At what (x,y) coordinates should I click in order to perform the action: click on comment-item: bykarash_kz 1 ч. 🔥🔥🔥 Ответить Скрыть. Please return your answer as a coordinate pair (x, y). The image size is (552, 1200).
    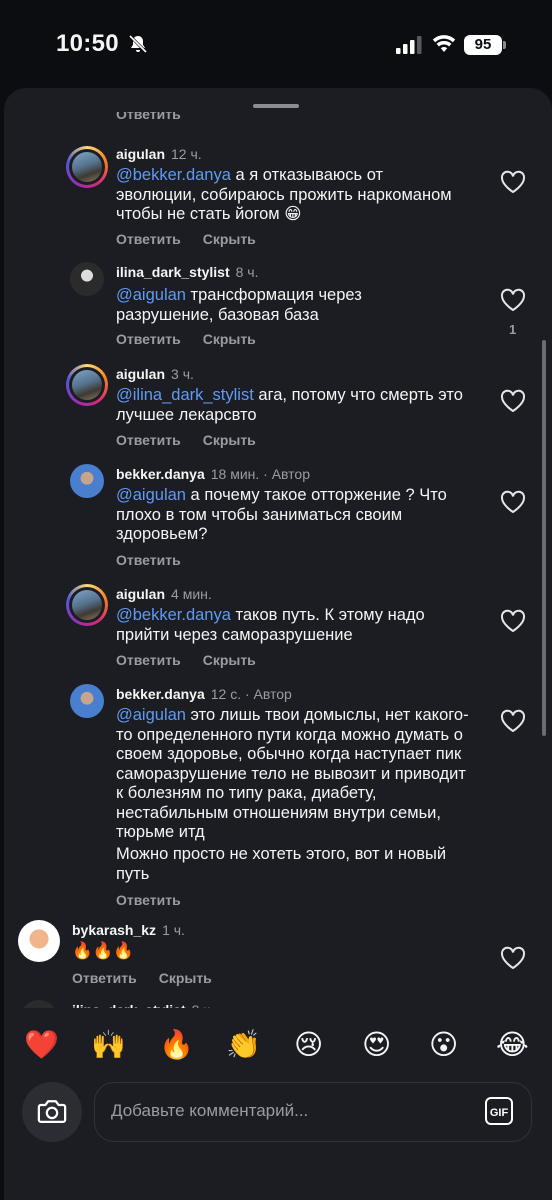
    Looking at the image, I should click on (278, 955).